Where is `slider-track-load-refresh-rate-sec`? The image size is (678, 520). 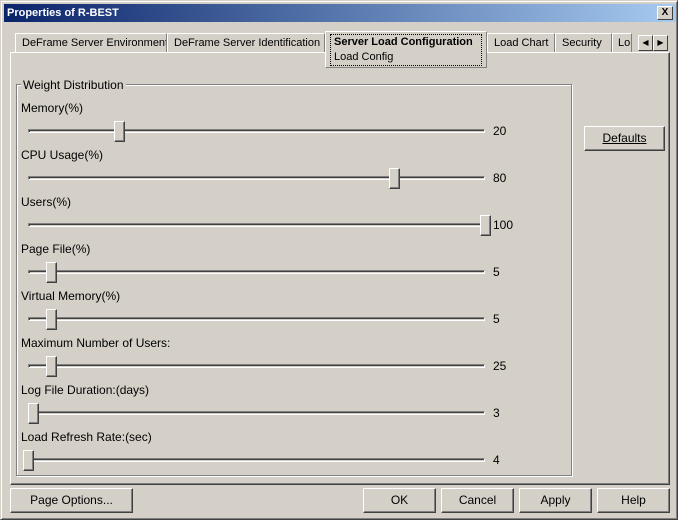 slider-track-load-refresh-rate-sec is located at coordinates (256, 460).